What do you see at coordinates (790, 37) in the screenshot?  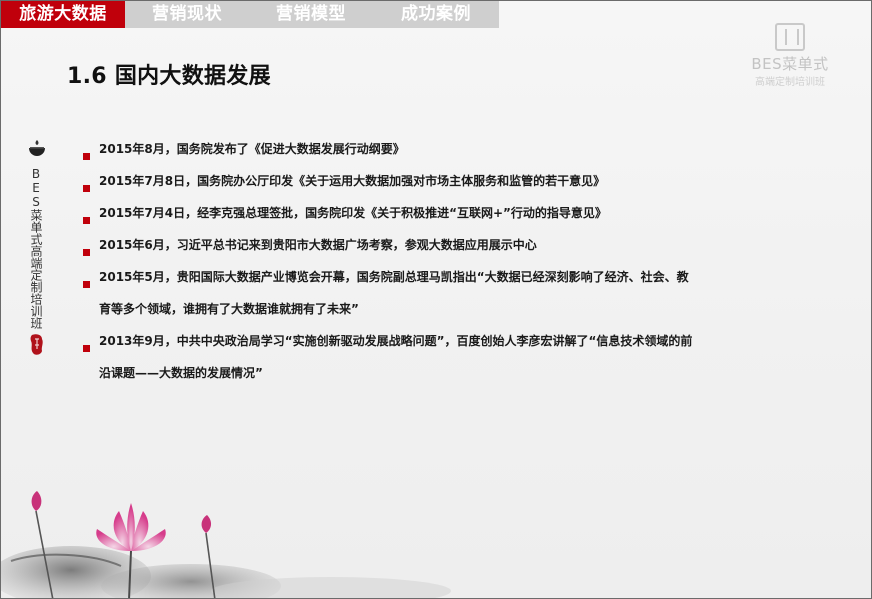 I see `logo-mark-icon` at bounding box center [790, 37].